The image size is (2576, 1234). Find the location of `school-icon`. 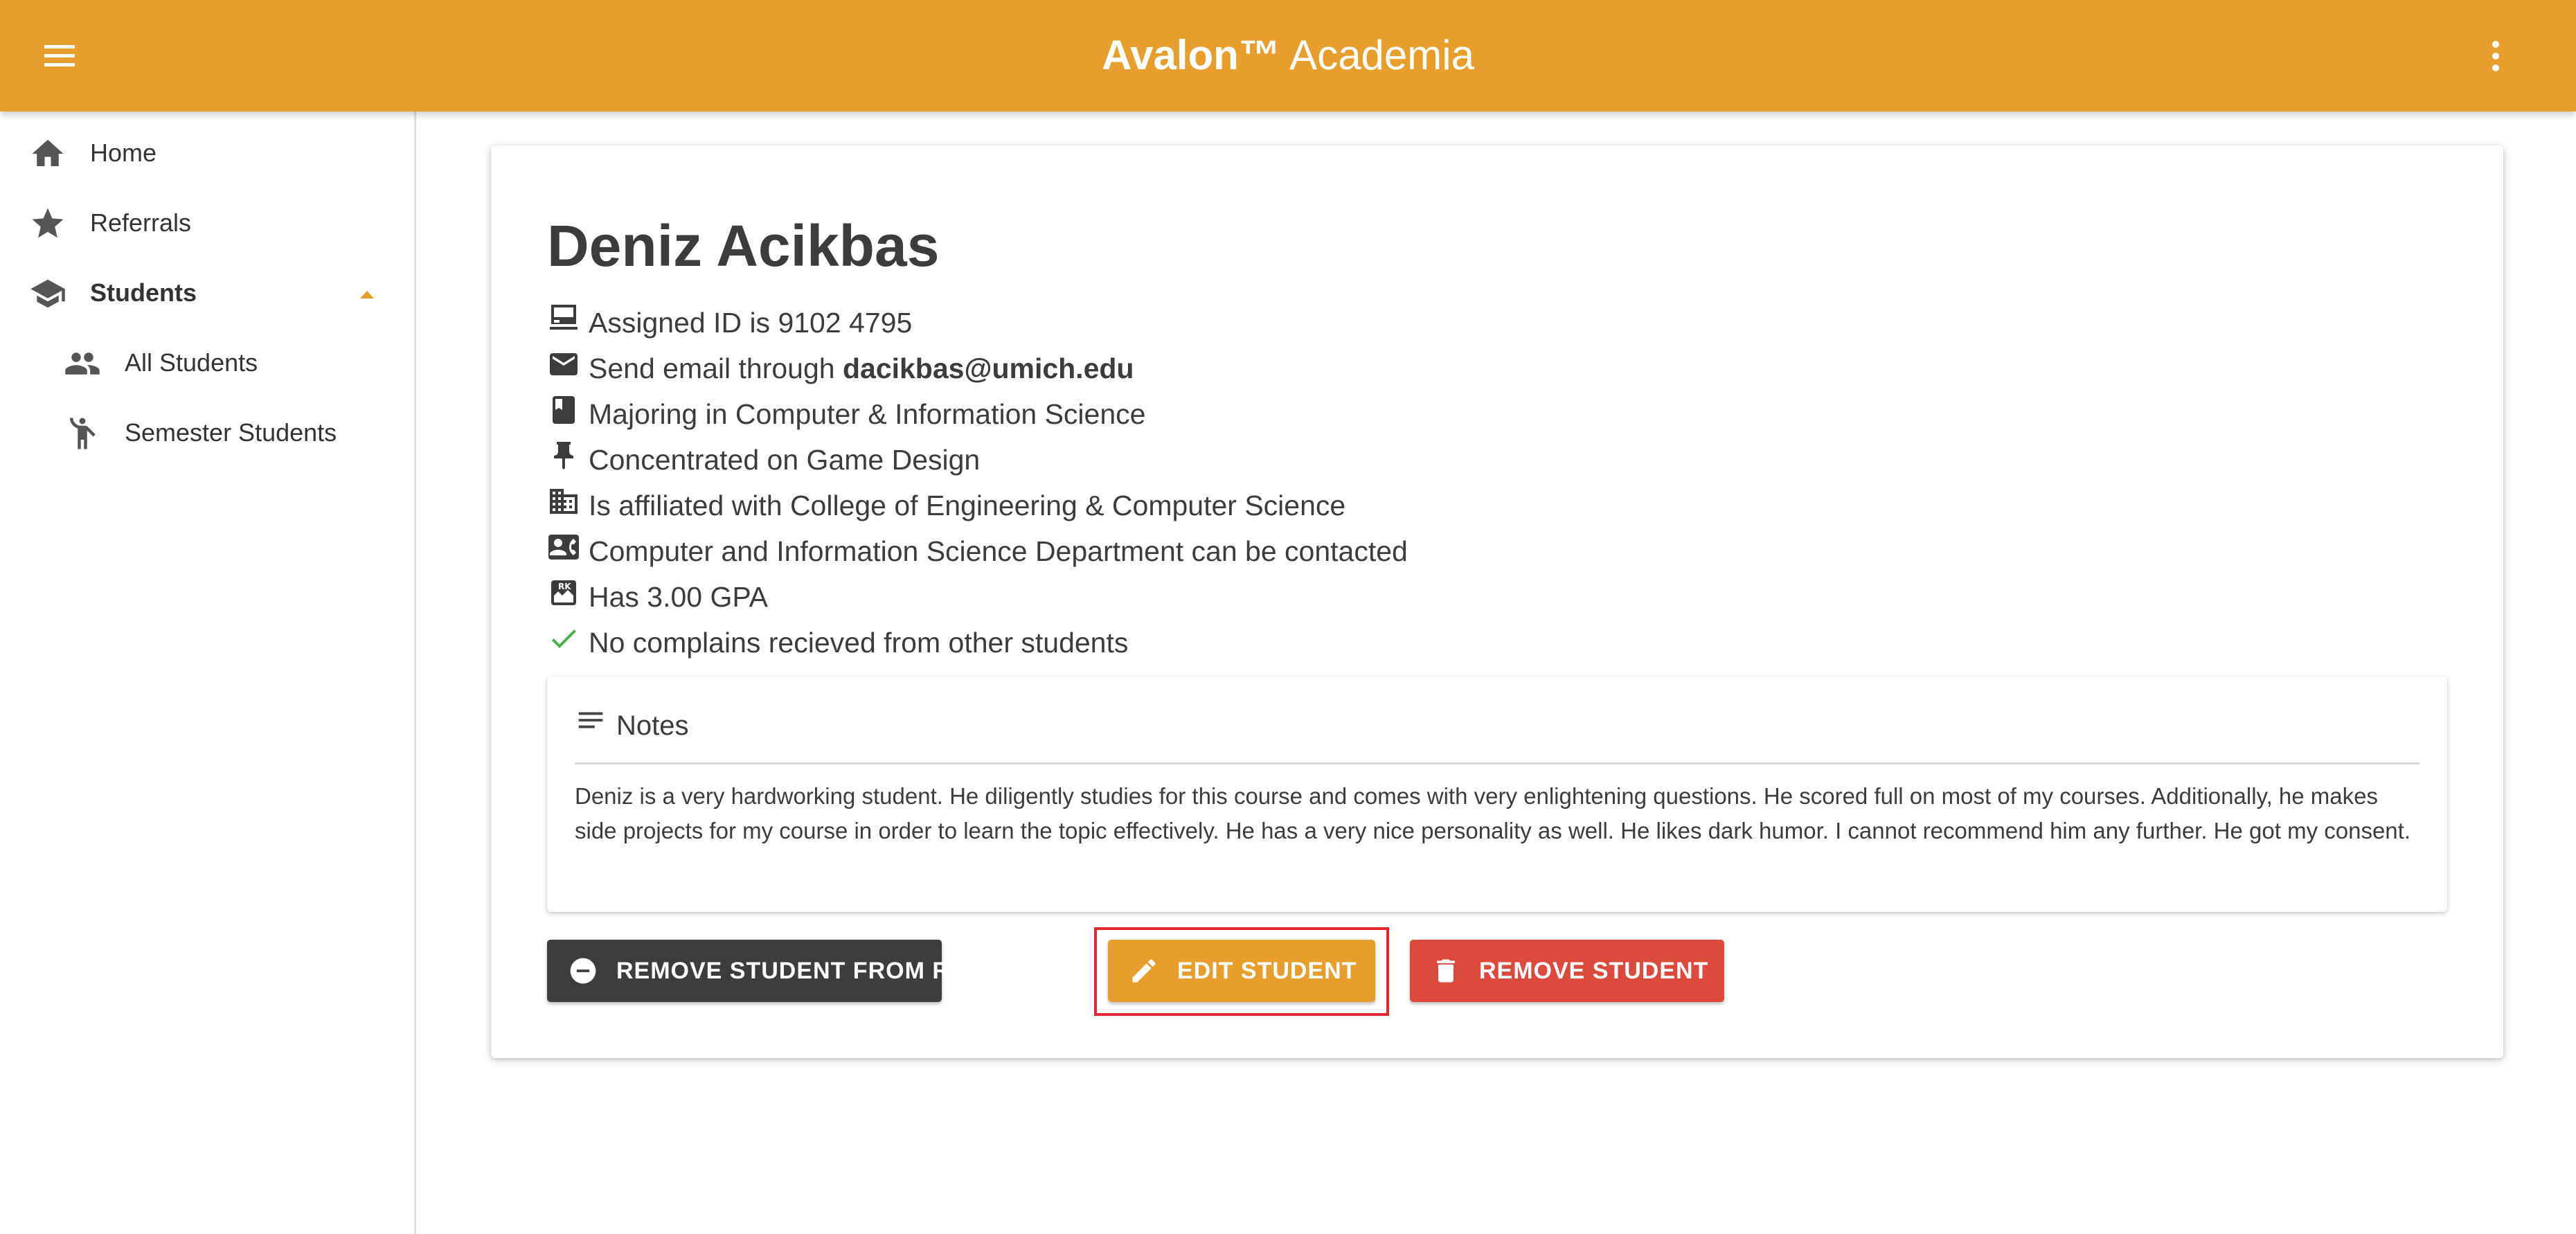

school-icon is located at coordinates (47, 293).